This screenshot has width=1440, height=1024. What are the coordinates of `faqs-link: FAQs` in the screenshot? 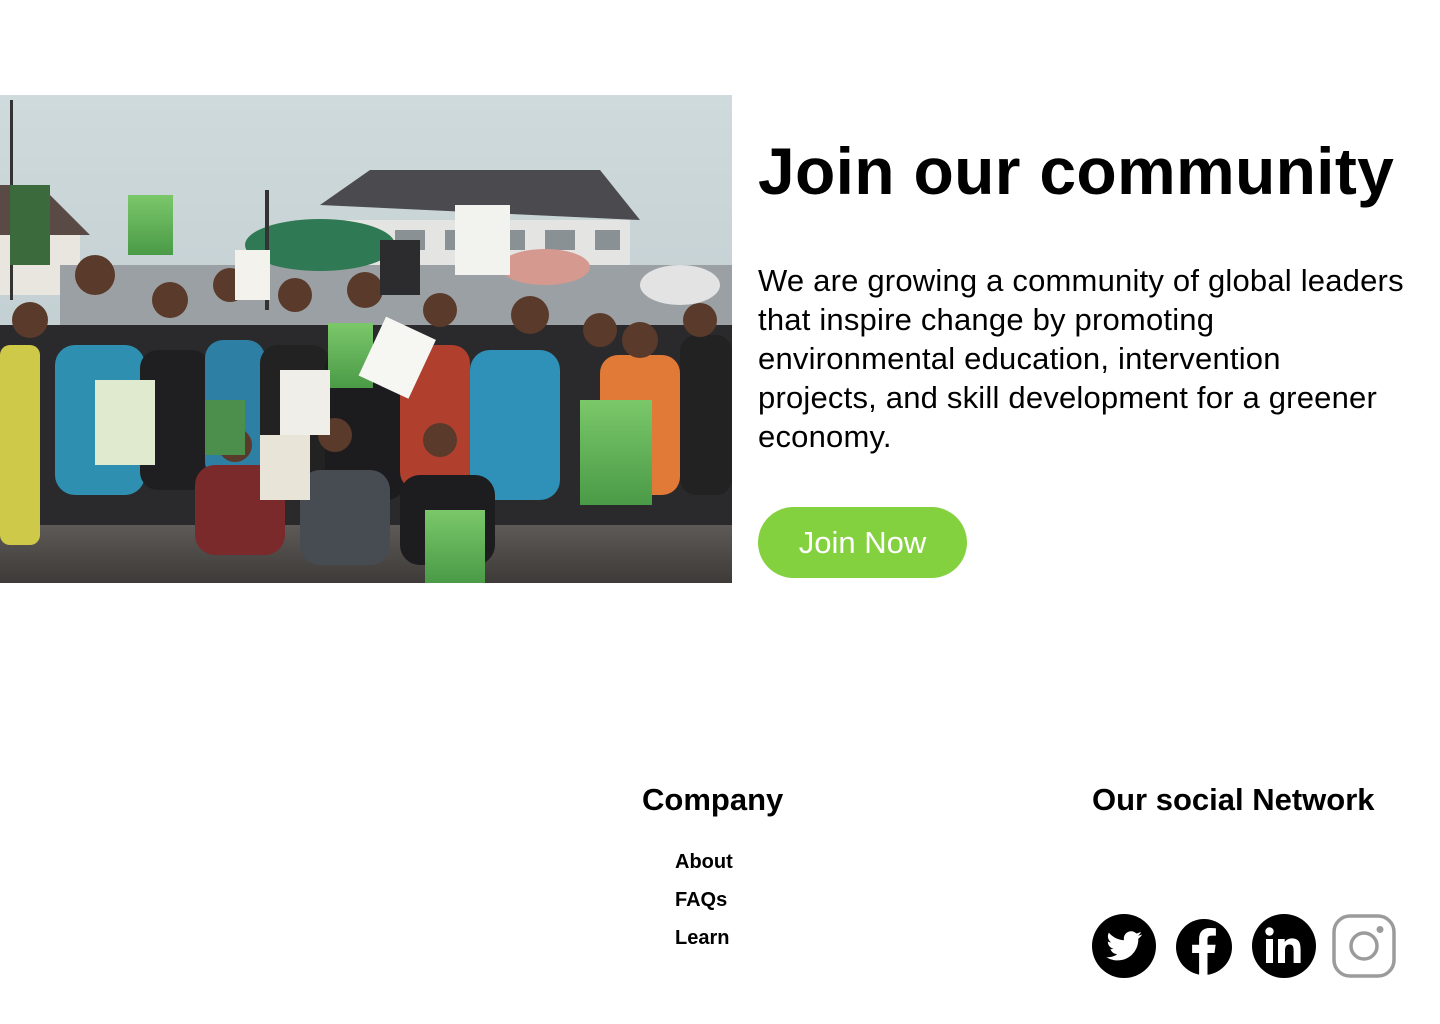 It's located at (701, 900).